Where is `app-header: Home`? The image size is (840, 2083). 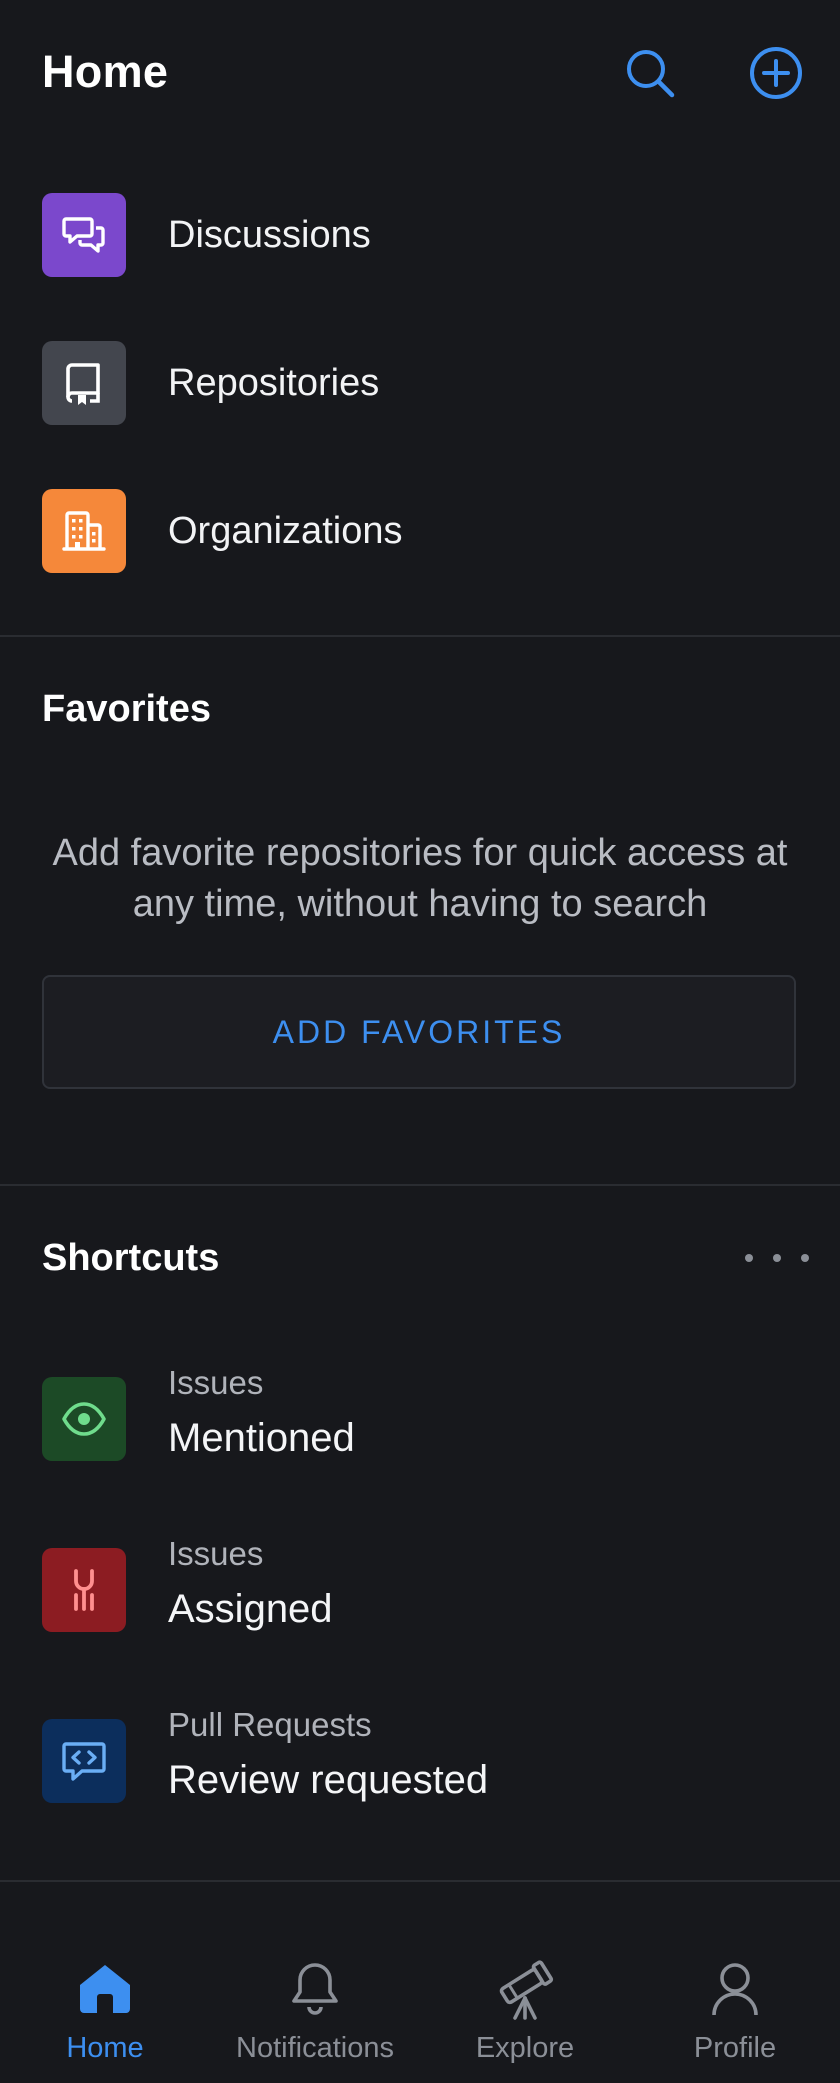
app-header: Home is located at coordinates (420, 75).